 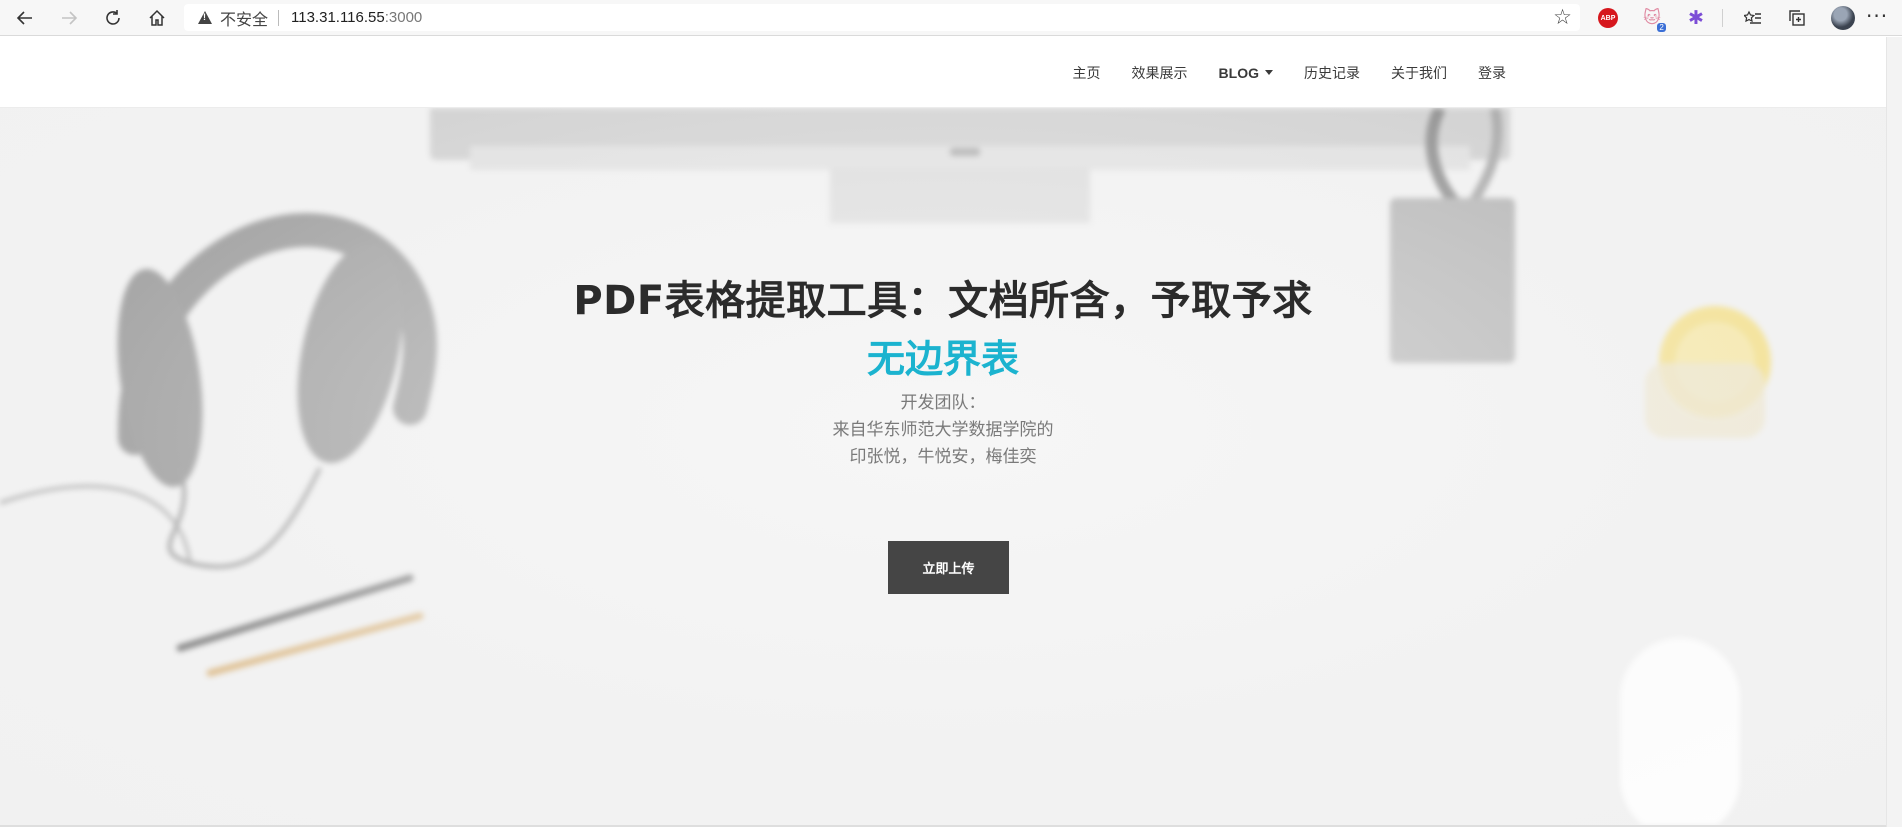 What do you see at coordinates (244, 18) in the screenshot?
I see `security-label: 不安全` at bounding box center [244, 18].